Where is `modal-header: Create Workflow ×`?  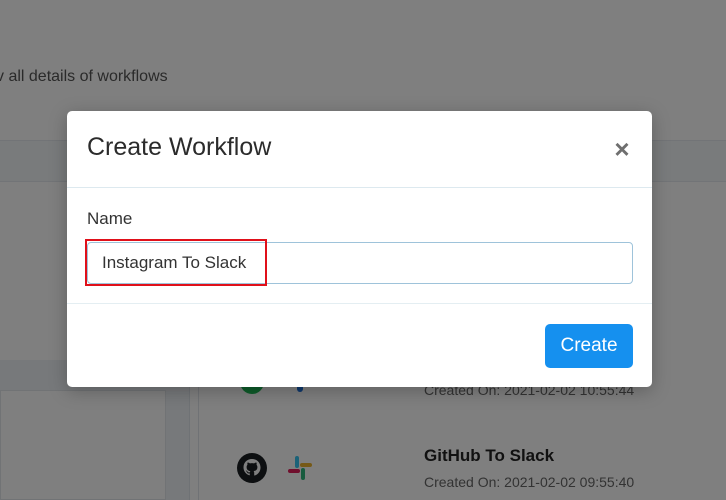 modal-header: Create Workflow × is located at coordinates (359, 149).